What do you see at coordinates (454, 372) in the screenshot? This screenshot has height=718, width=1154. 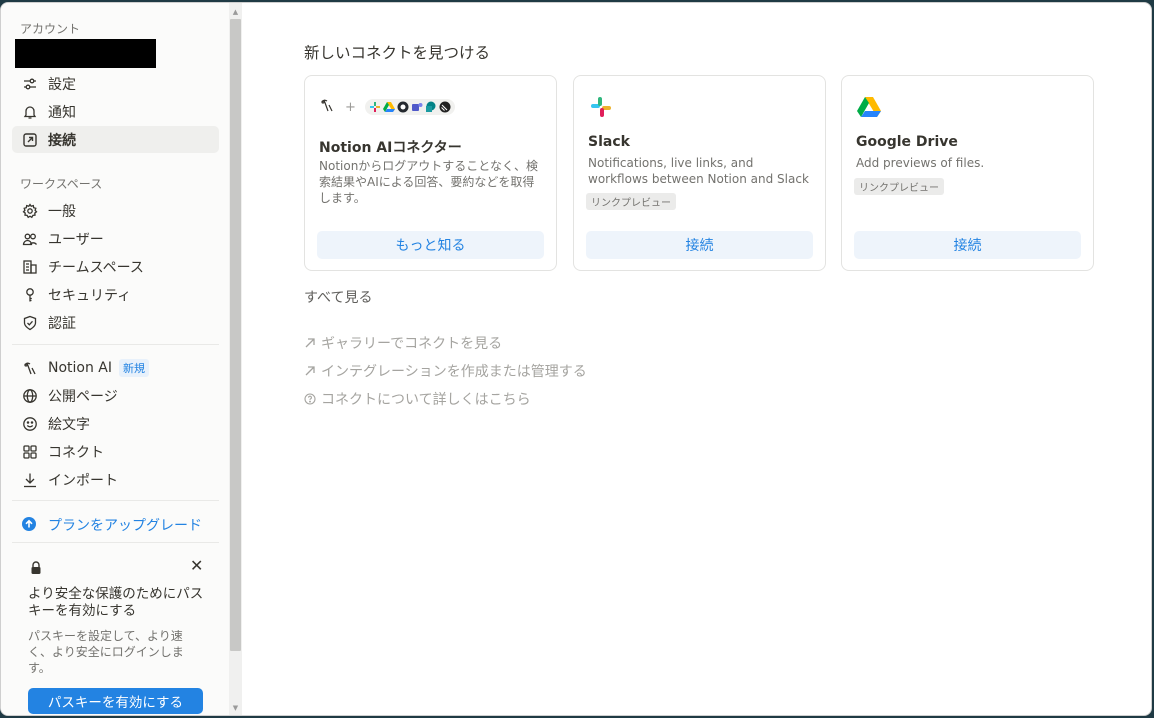 I see `manage-integrations-label: インテグレーションを作成または管理する` at bounding box center [454, 372].